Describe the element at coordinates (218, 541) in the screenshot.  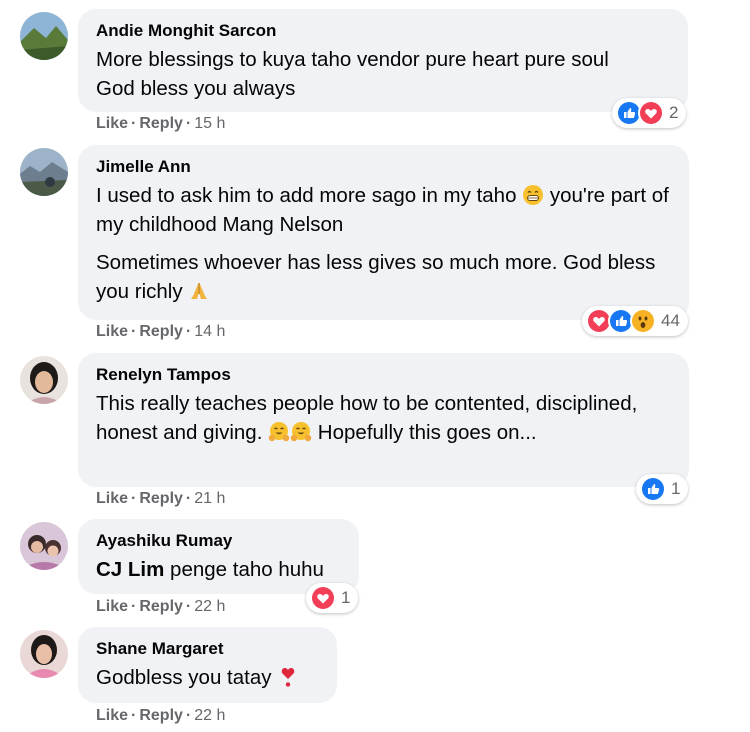
I see `comment-author: Ayashiku Rumay` at that location.